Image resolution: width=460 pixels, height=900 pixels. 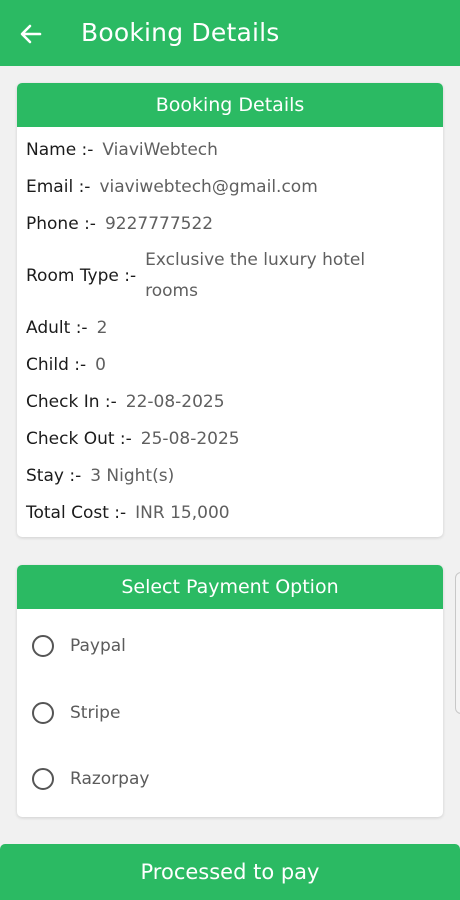 What do you see at coordinates (76, 513) in the screenshot?
I see `total-cost-label: Total Cost :-` at bounding box center [76, 513].